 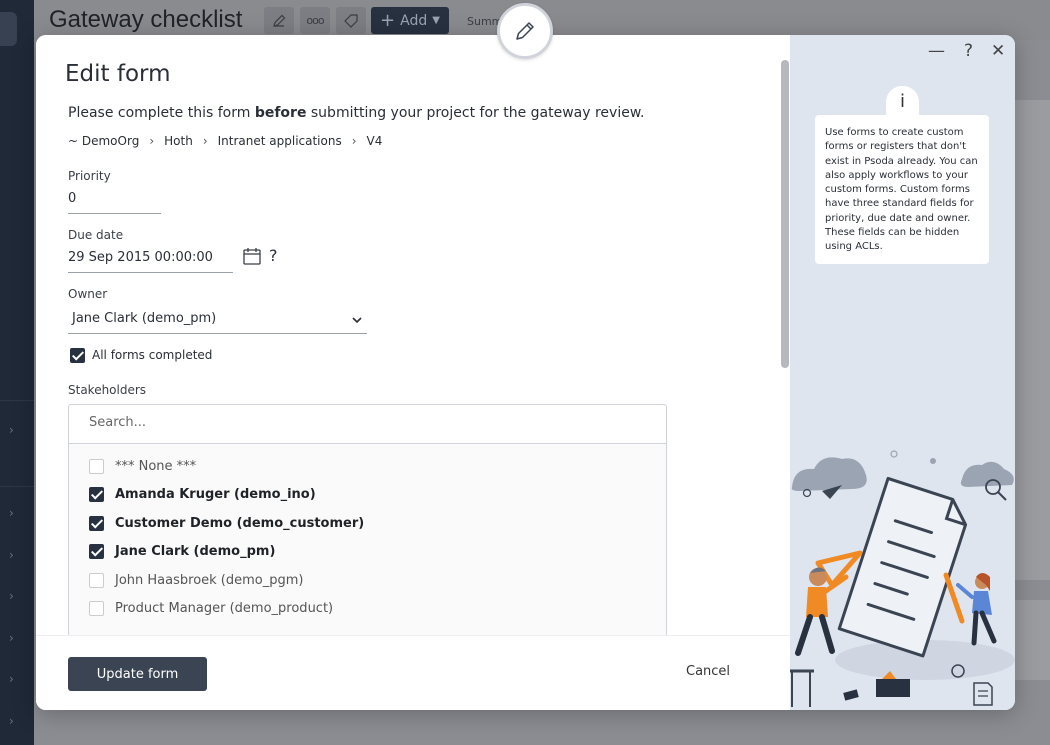 I want to click on page-title: Gateway checklist, so click(x=146, y=19).